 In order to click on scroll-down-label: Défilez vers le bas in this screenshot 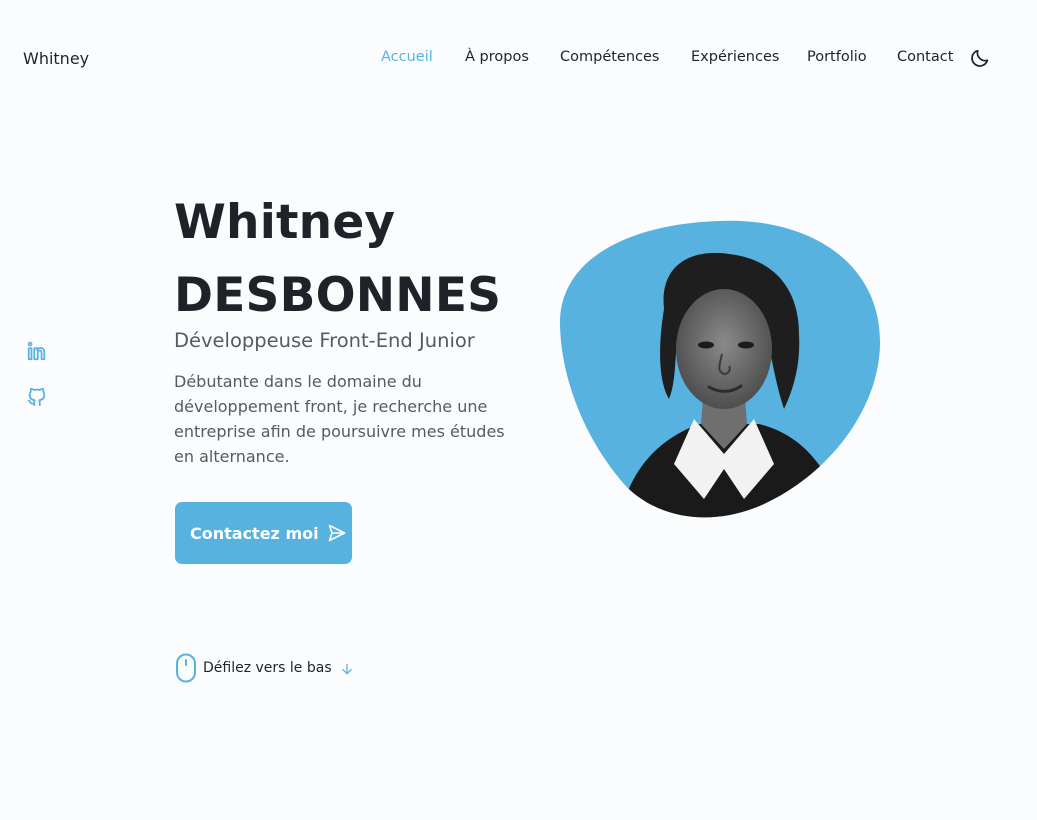, I will do `click(267, 668)`.